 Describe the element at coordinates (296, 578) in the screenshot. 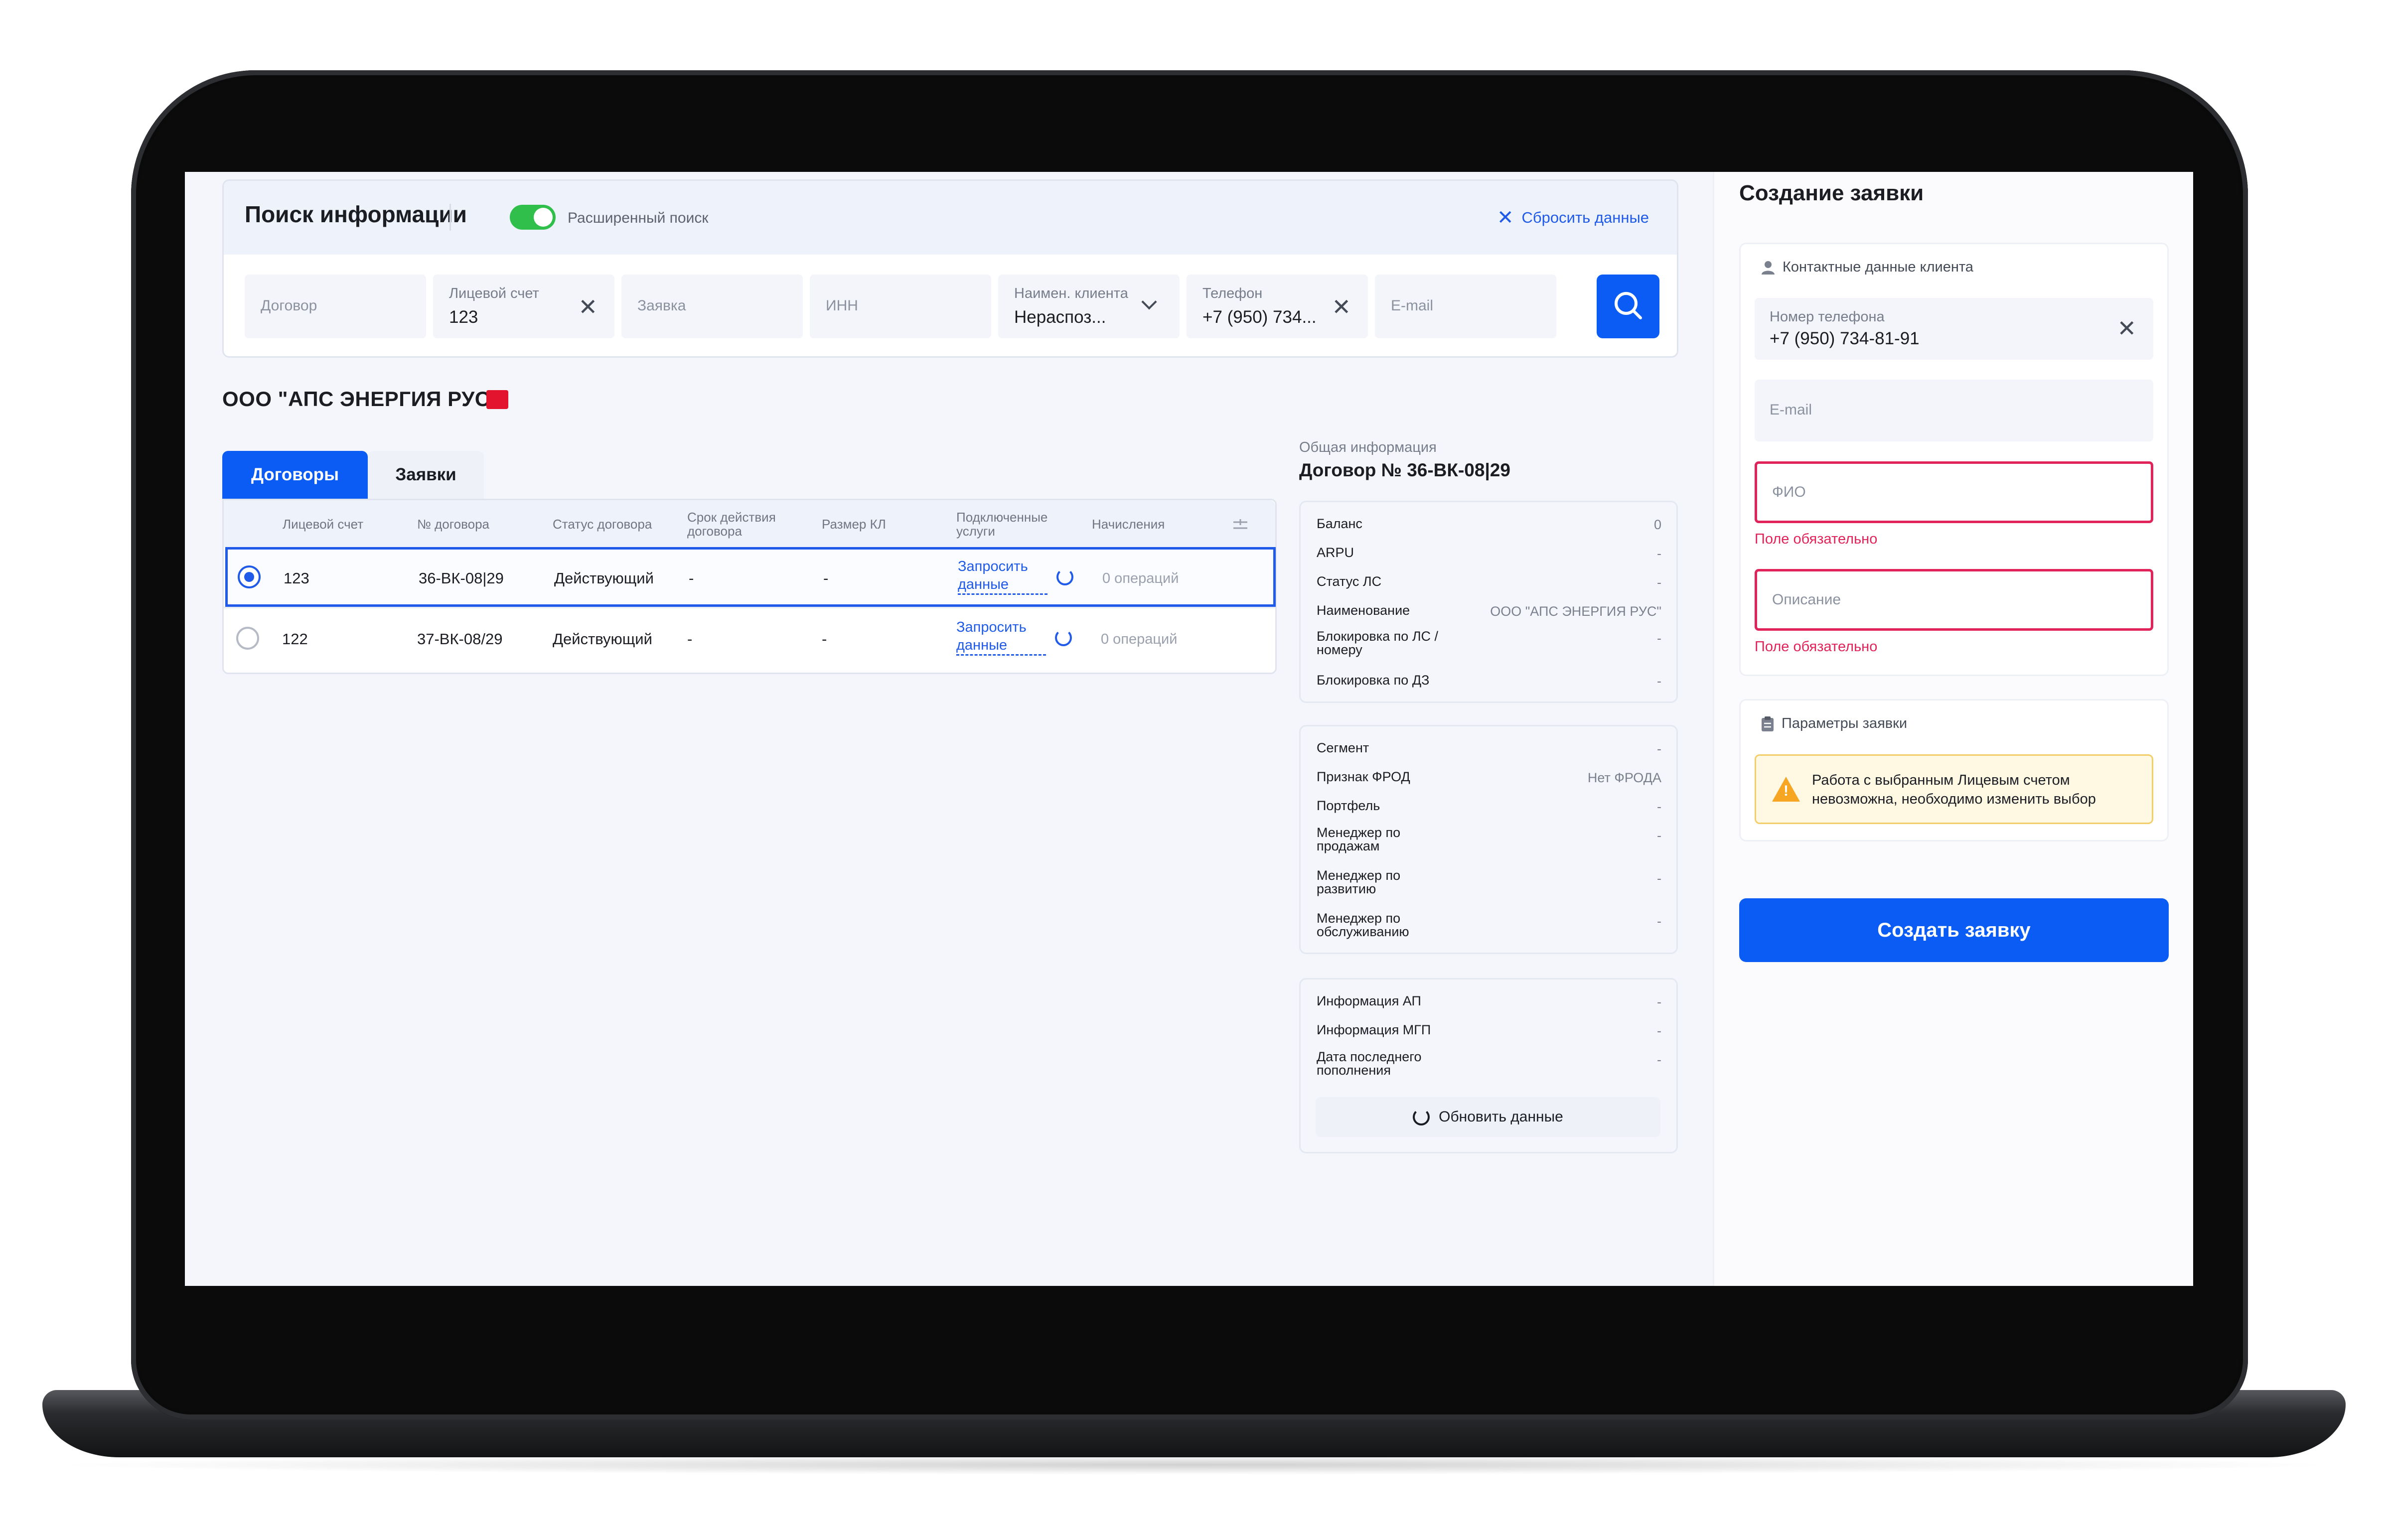

I see `cell-account: 123` at that location.